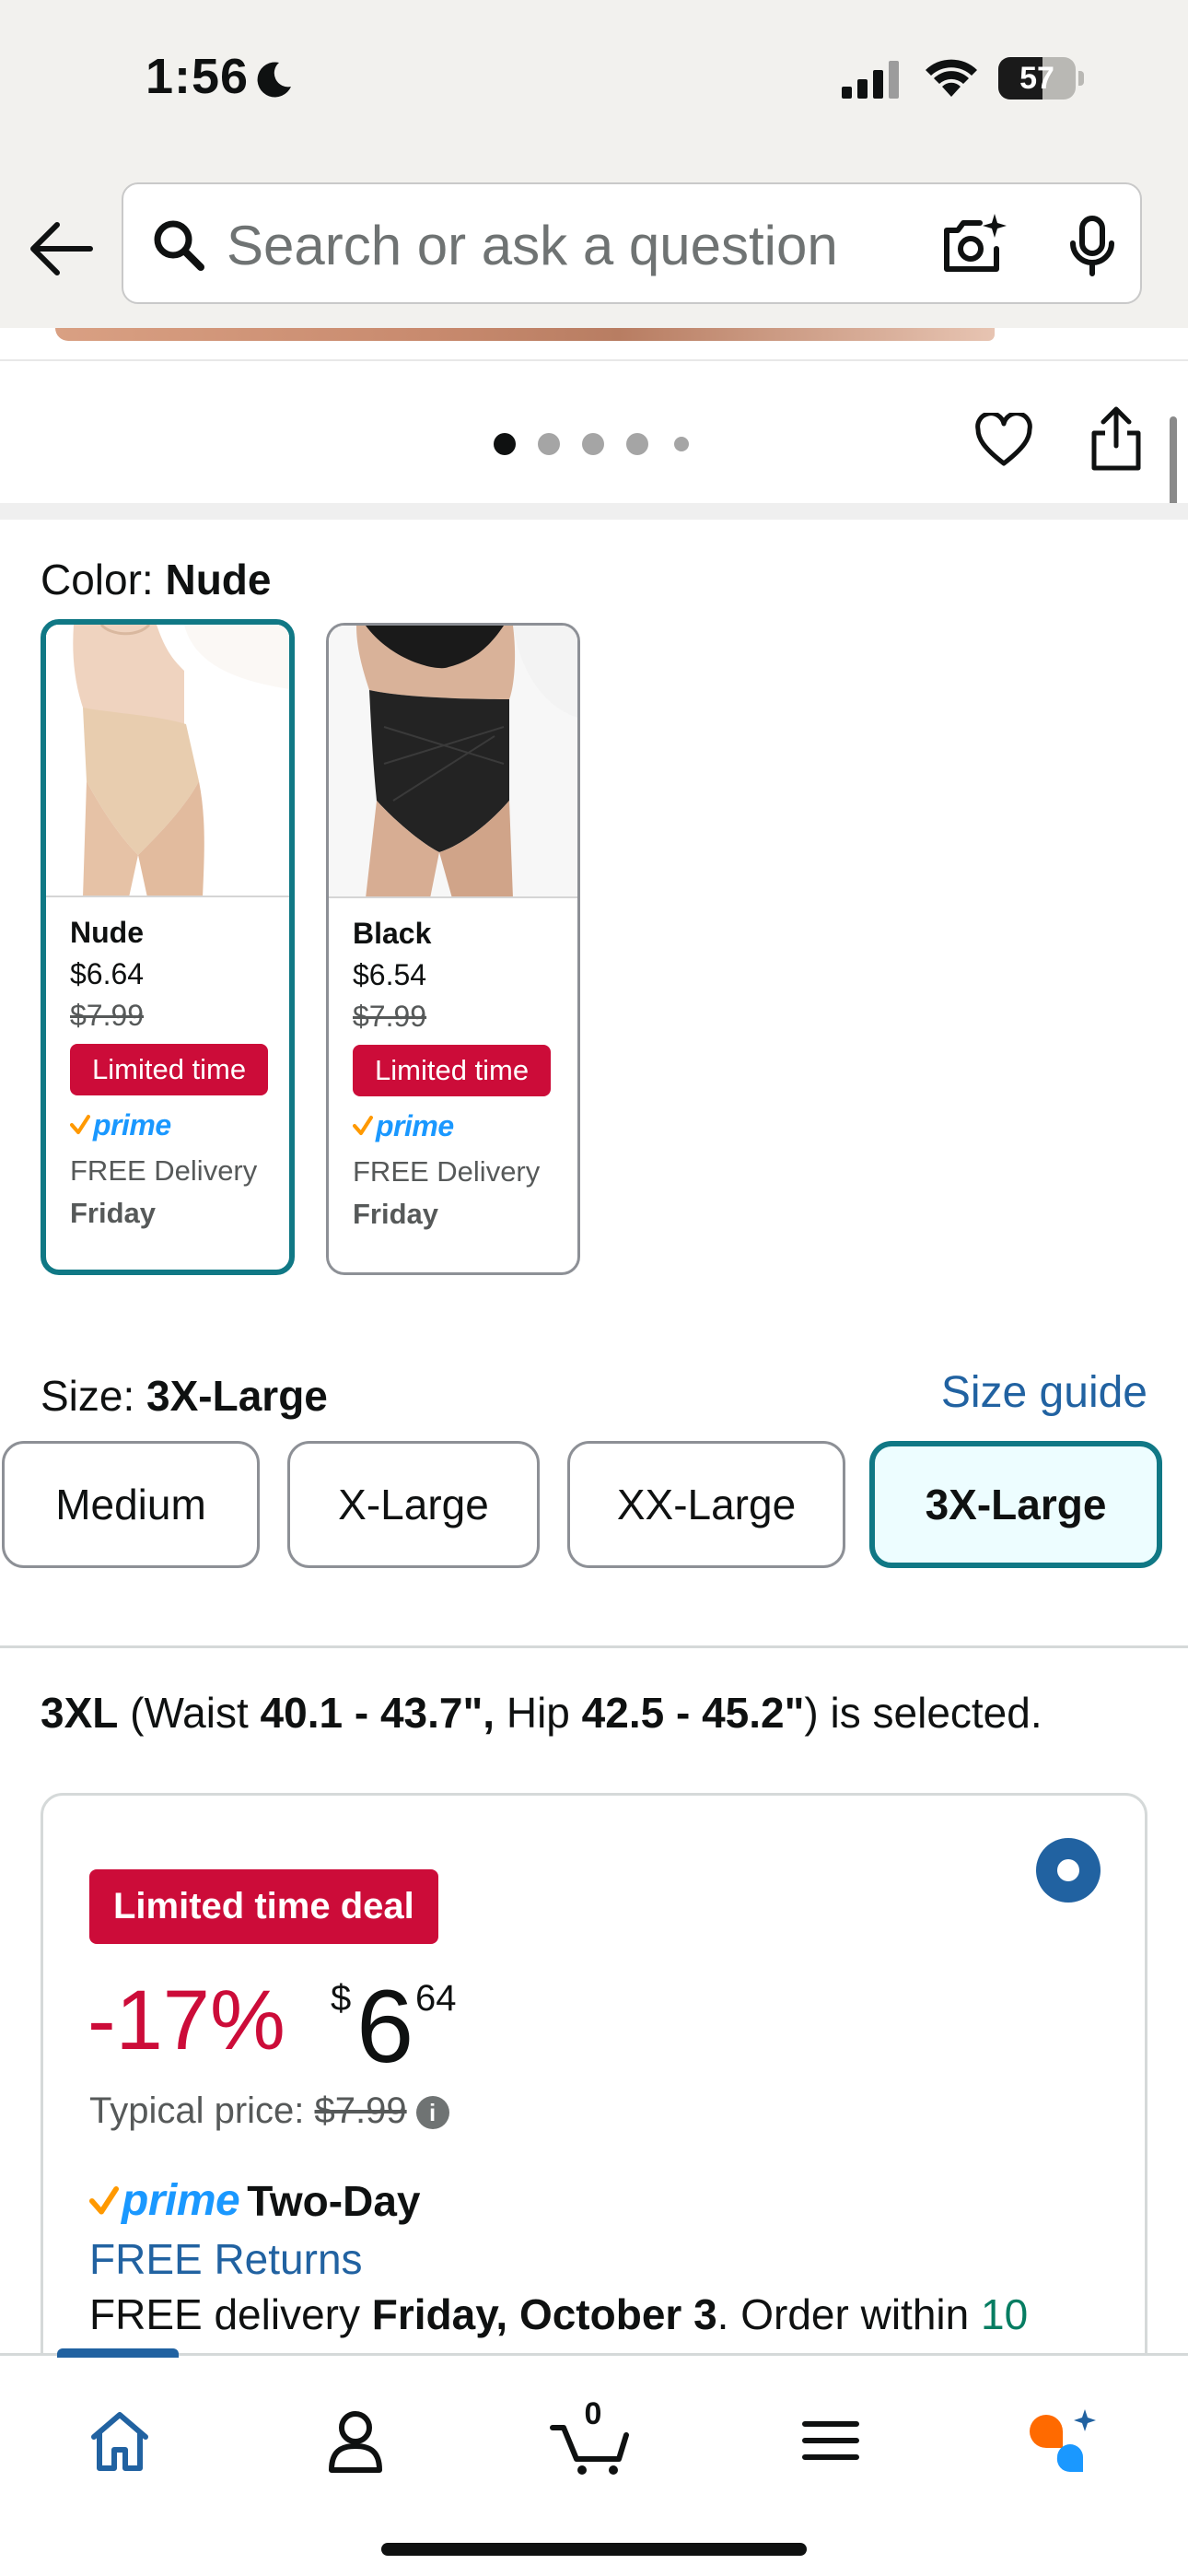 This screenshot has width=1188, height=2576. What do you see at coordinates (274, 80) in the screenshot?
I see `moon-icon` at bounding box center [274, 80].